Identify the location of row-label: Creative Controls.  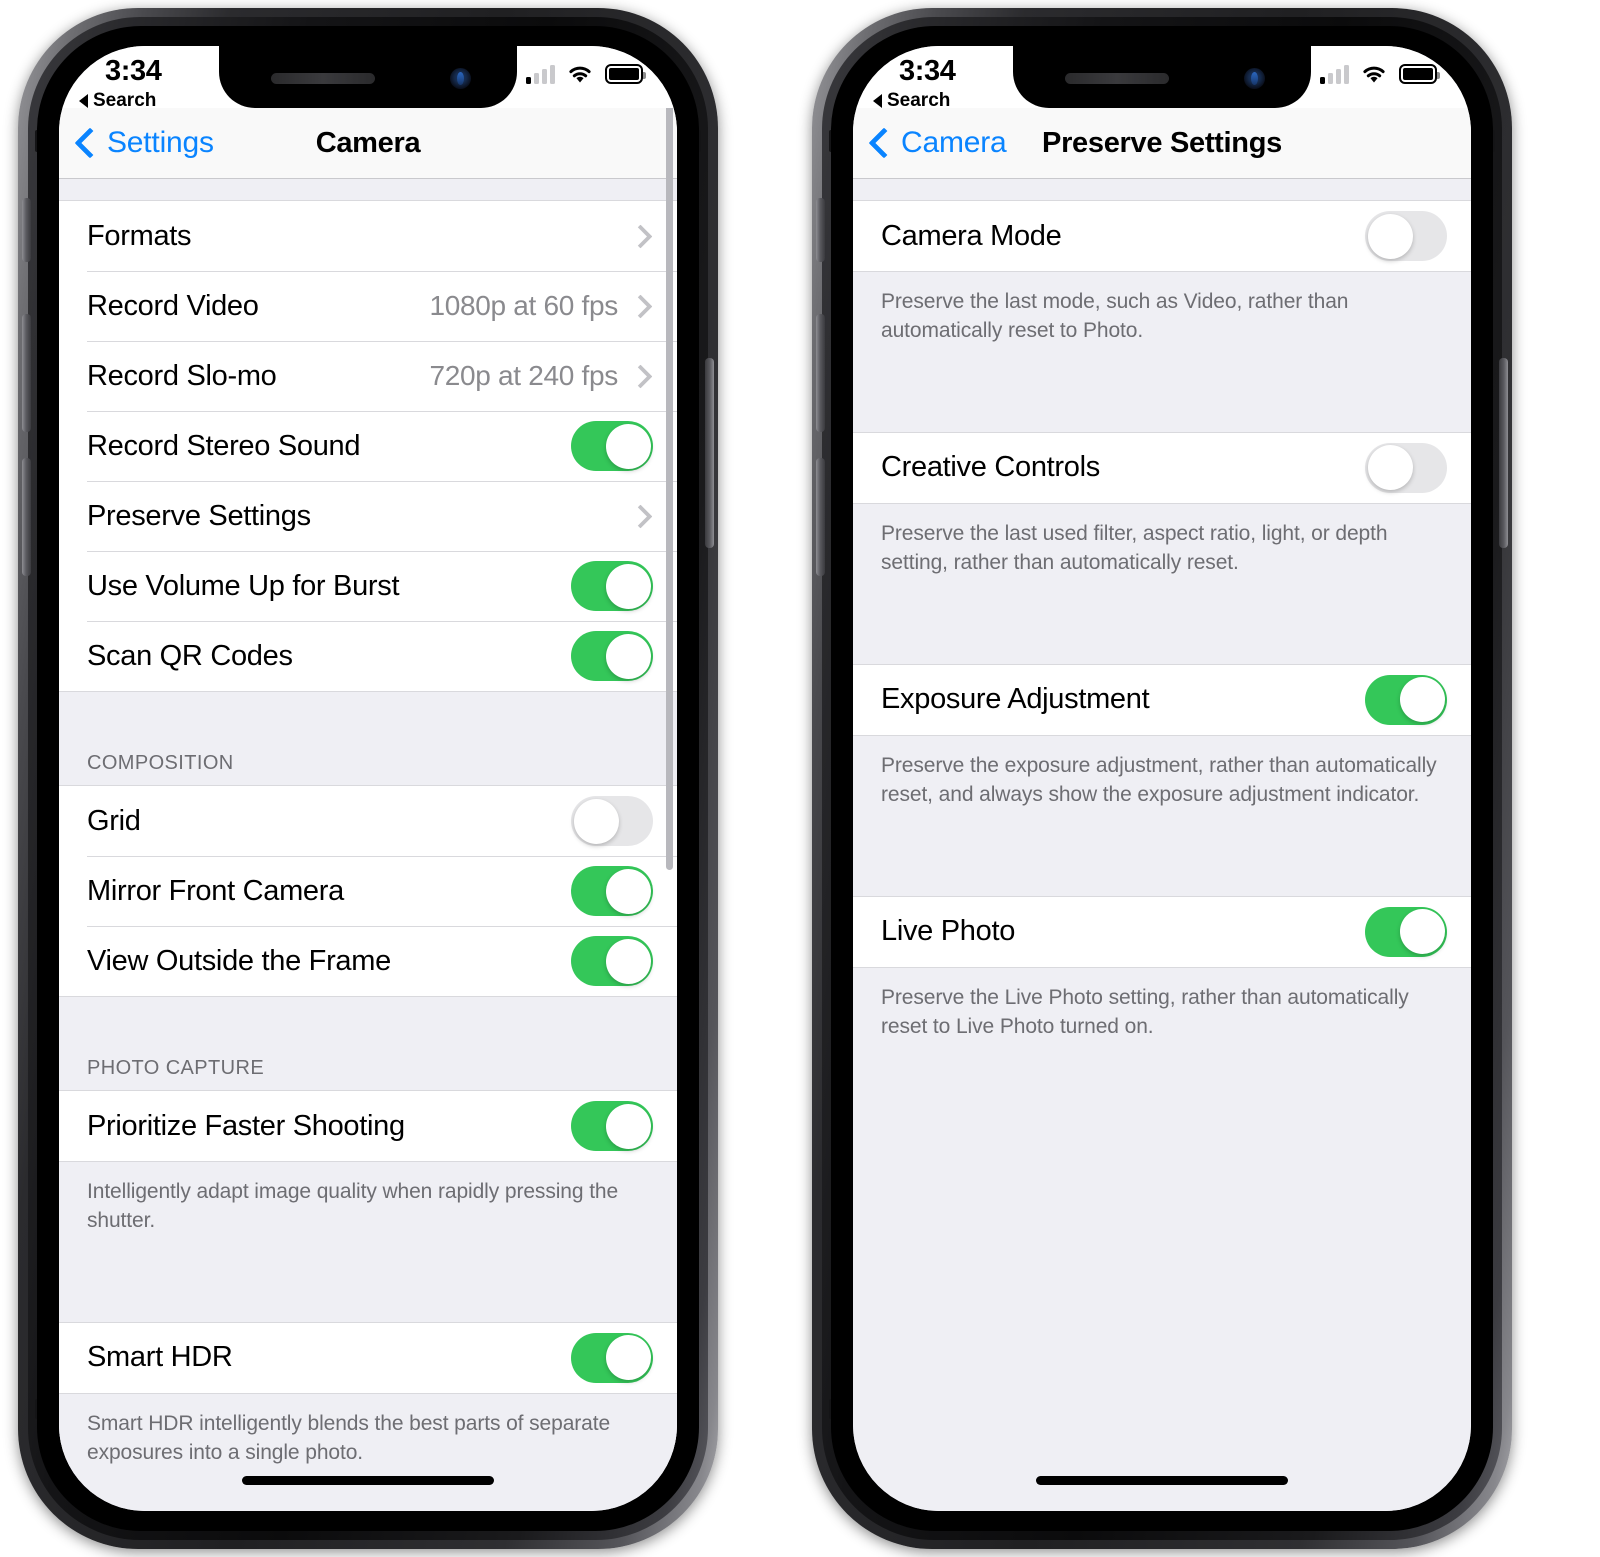
(990, 467).